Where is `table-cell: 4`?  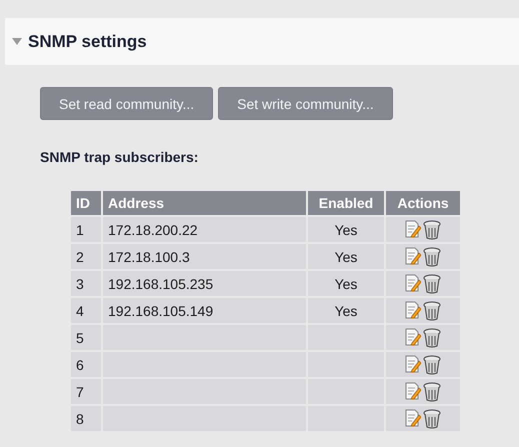
table-cell: 4 is located at coordinates (86, 310).